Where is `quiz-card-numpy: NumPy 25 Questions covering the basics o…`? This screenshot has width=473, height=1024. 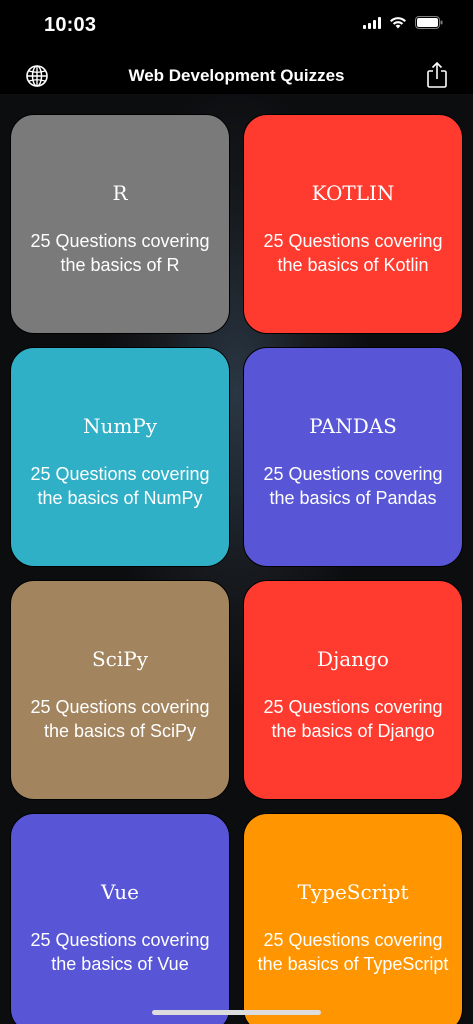 quiz-card-numpy: NumPy 25 Questions covering the basics o… is located at coordinates (120, 457).